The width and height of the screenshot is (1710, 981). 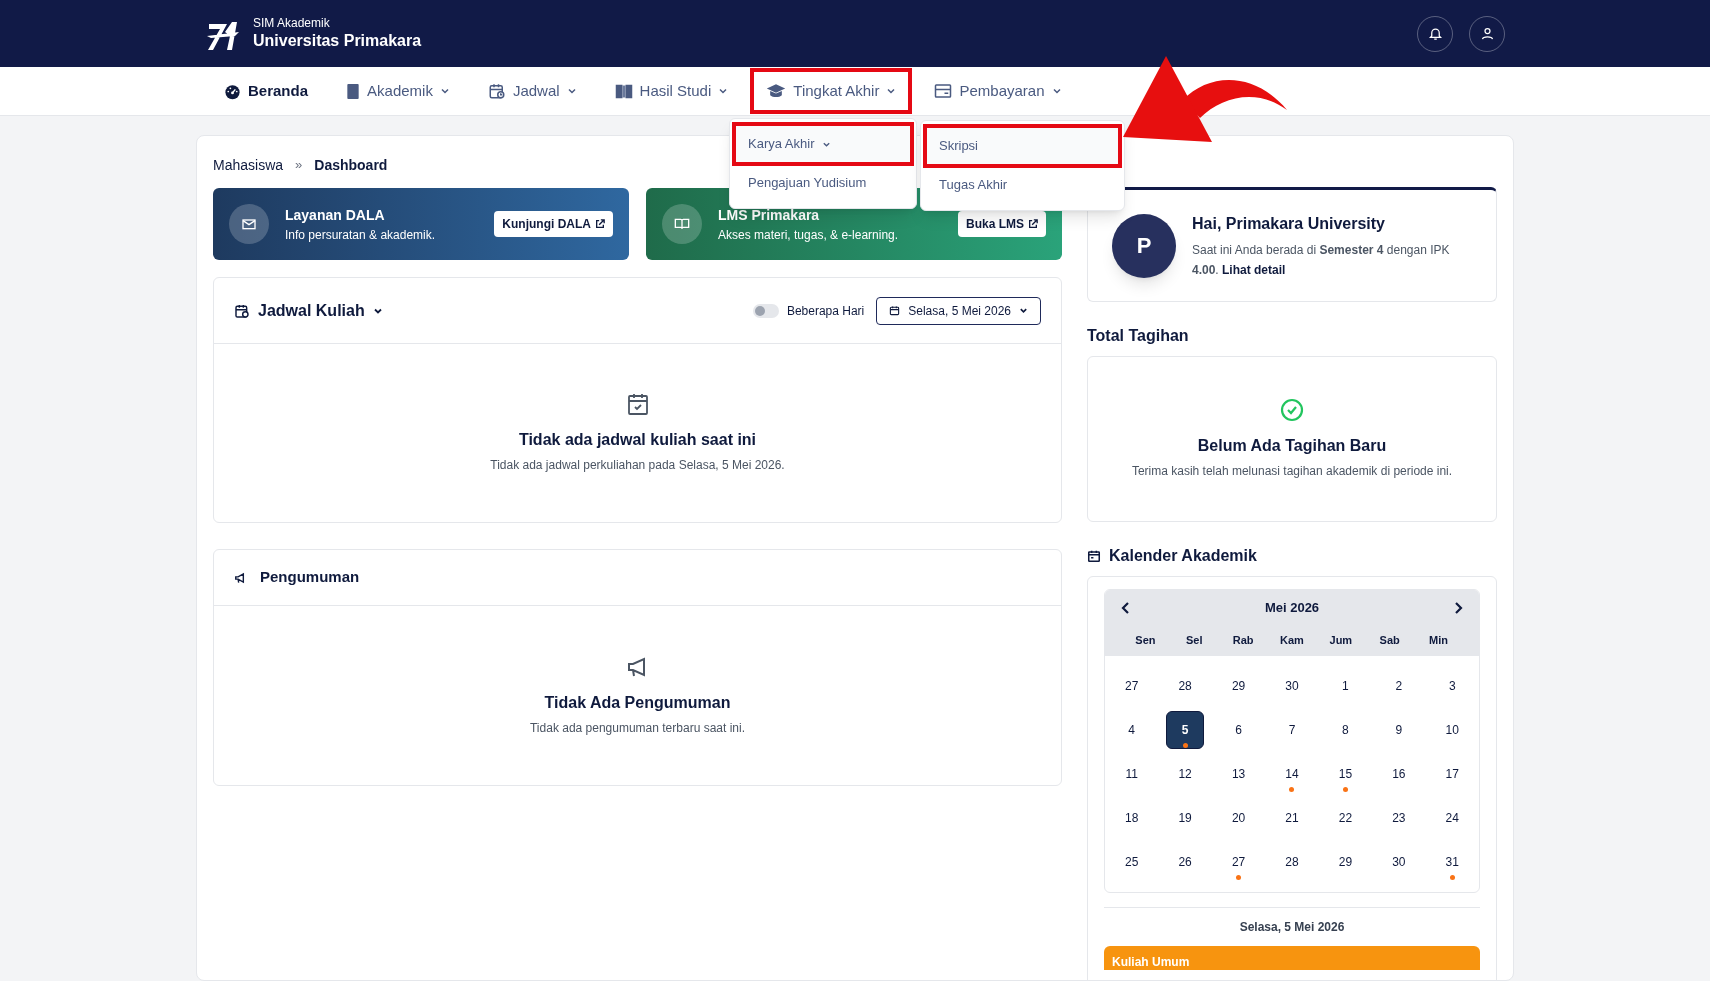 What do you see at coordinates (266, 91) in the screenshot?
I see `nav-item: Beranda` at bounding box center [266, 91].